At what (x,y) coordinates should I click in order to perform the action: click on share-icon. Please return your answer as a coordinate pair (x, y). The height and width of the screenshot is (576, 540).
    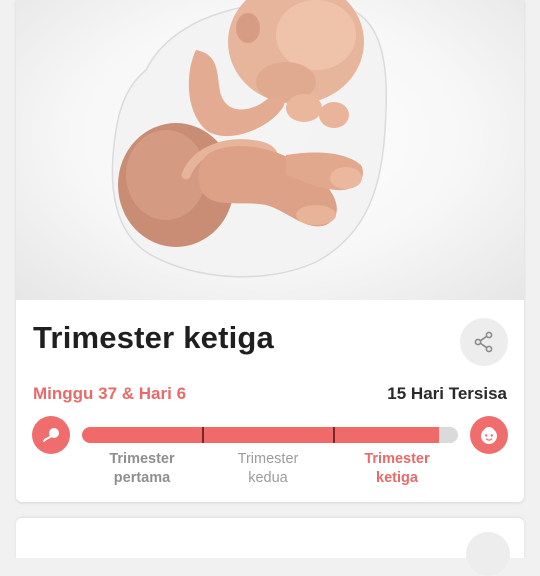
    Looking at the image, I should click on (483, 342).